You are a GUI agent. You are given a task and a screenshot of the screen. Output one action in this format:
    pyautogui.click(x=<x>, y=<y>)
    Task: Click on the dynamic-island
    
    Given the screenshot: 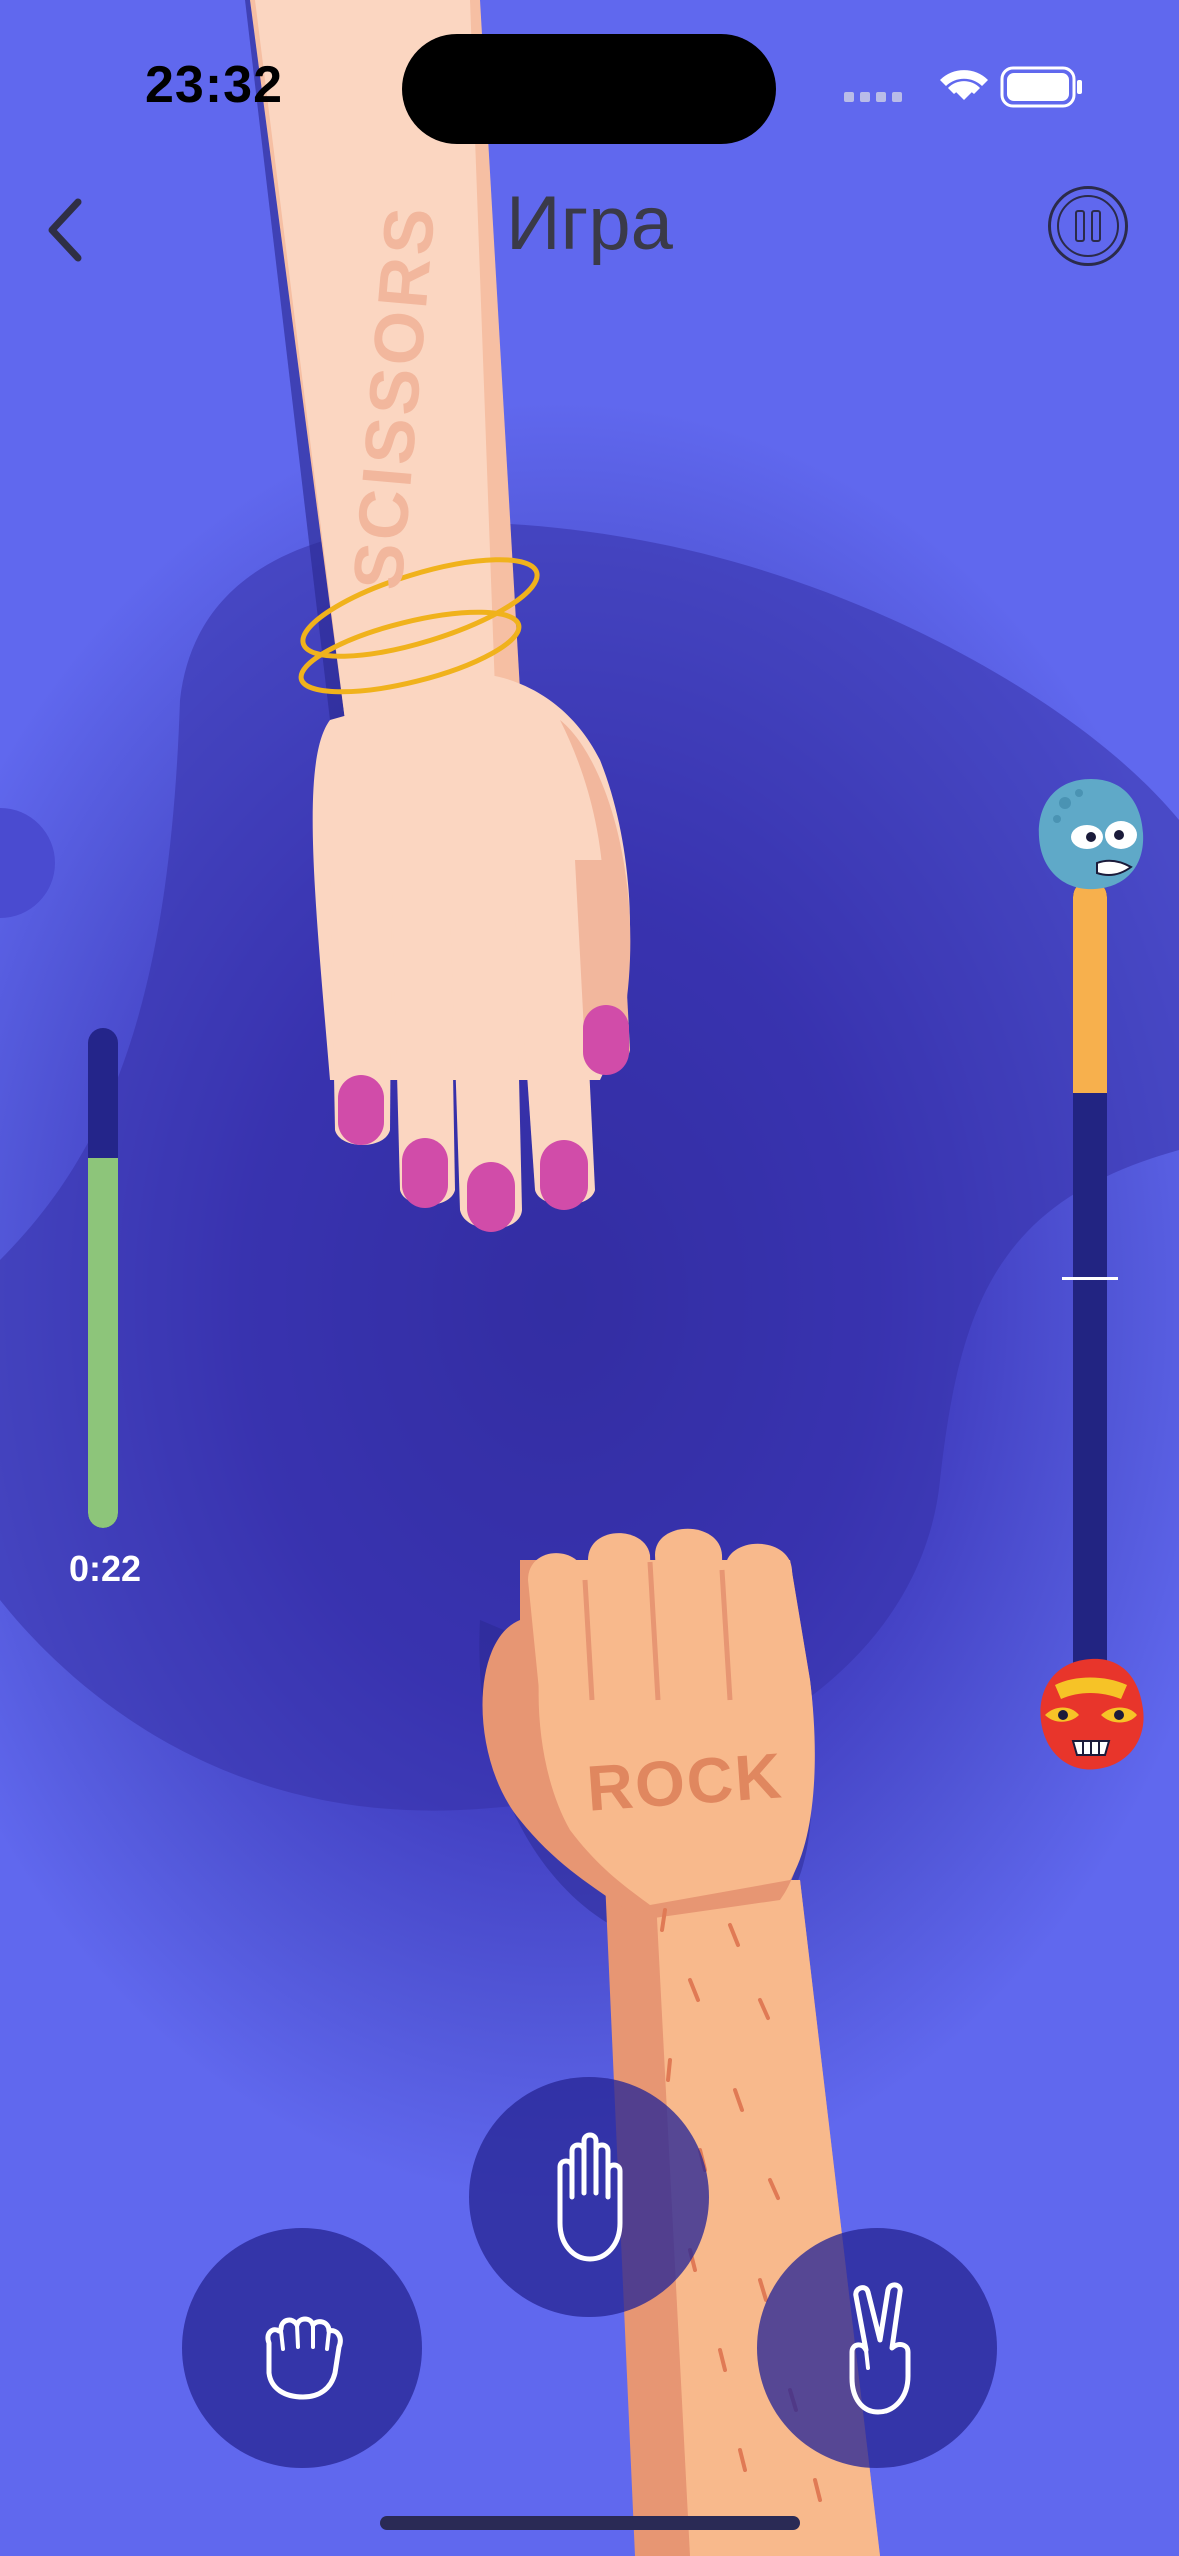 What is the action you would take?
    pyautogui.click(x=589, y=89)
    